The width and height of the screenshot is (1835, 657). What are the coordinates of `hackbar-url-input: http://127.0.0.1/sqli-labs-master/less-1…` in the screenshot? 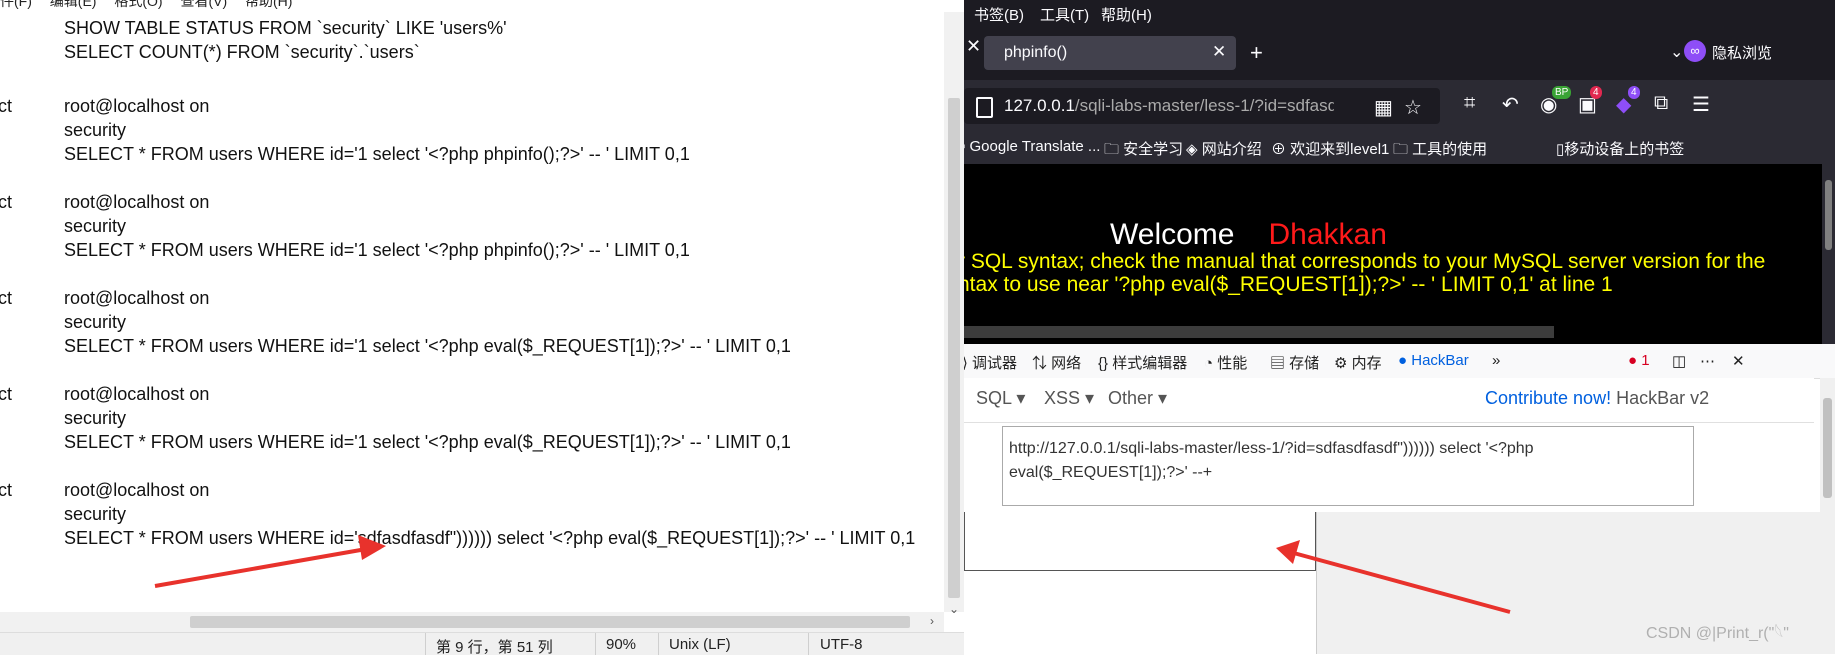 It's located at (1348, 466).